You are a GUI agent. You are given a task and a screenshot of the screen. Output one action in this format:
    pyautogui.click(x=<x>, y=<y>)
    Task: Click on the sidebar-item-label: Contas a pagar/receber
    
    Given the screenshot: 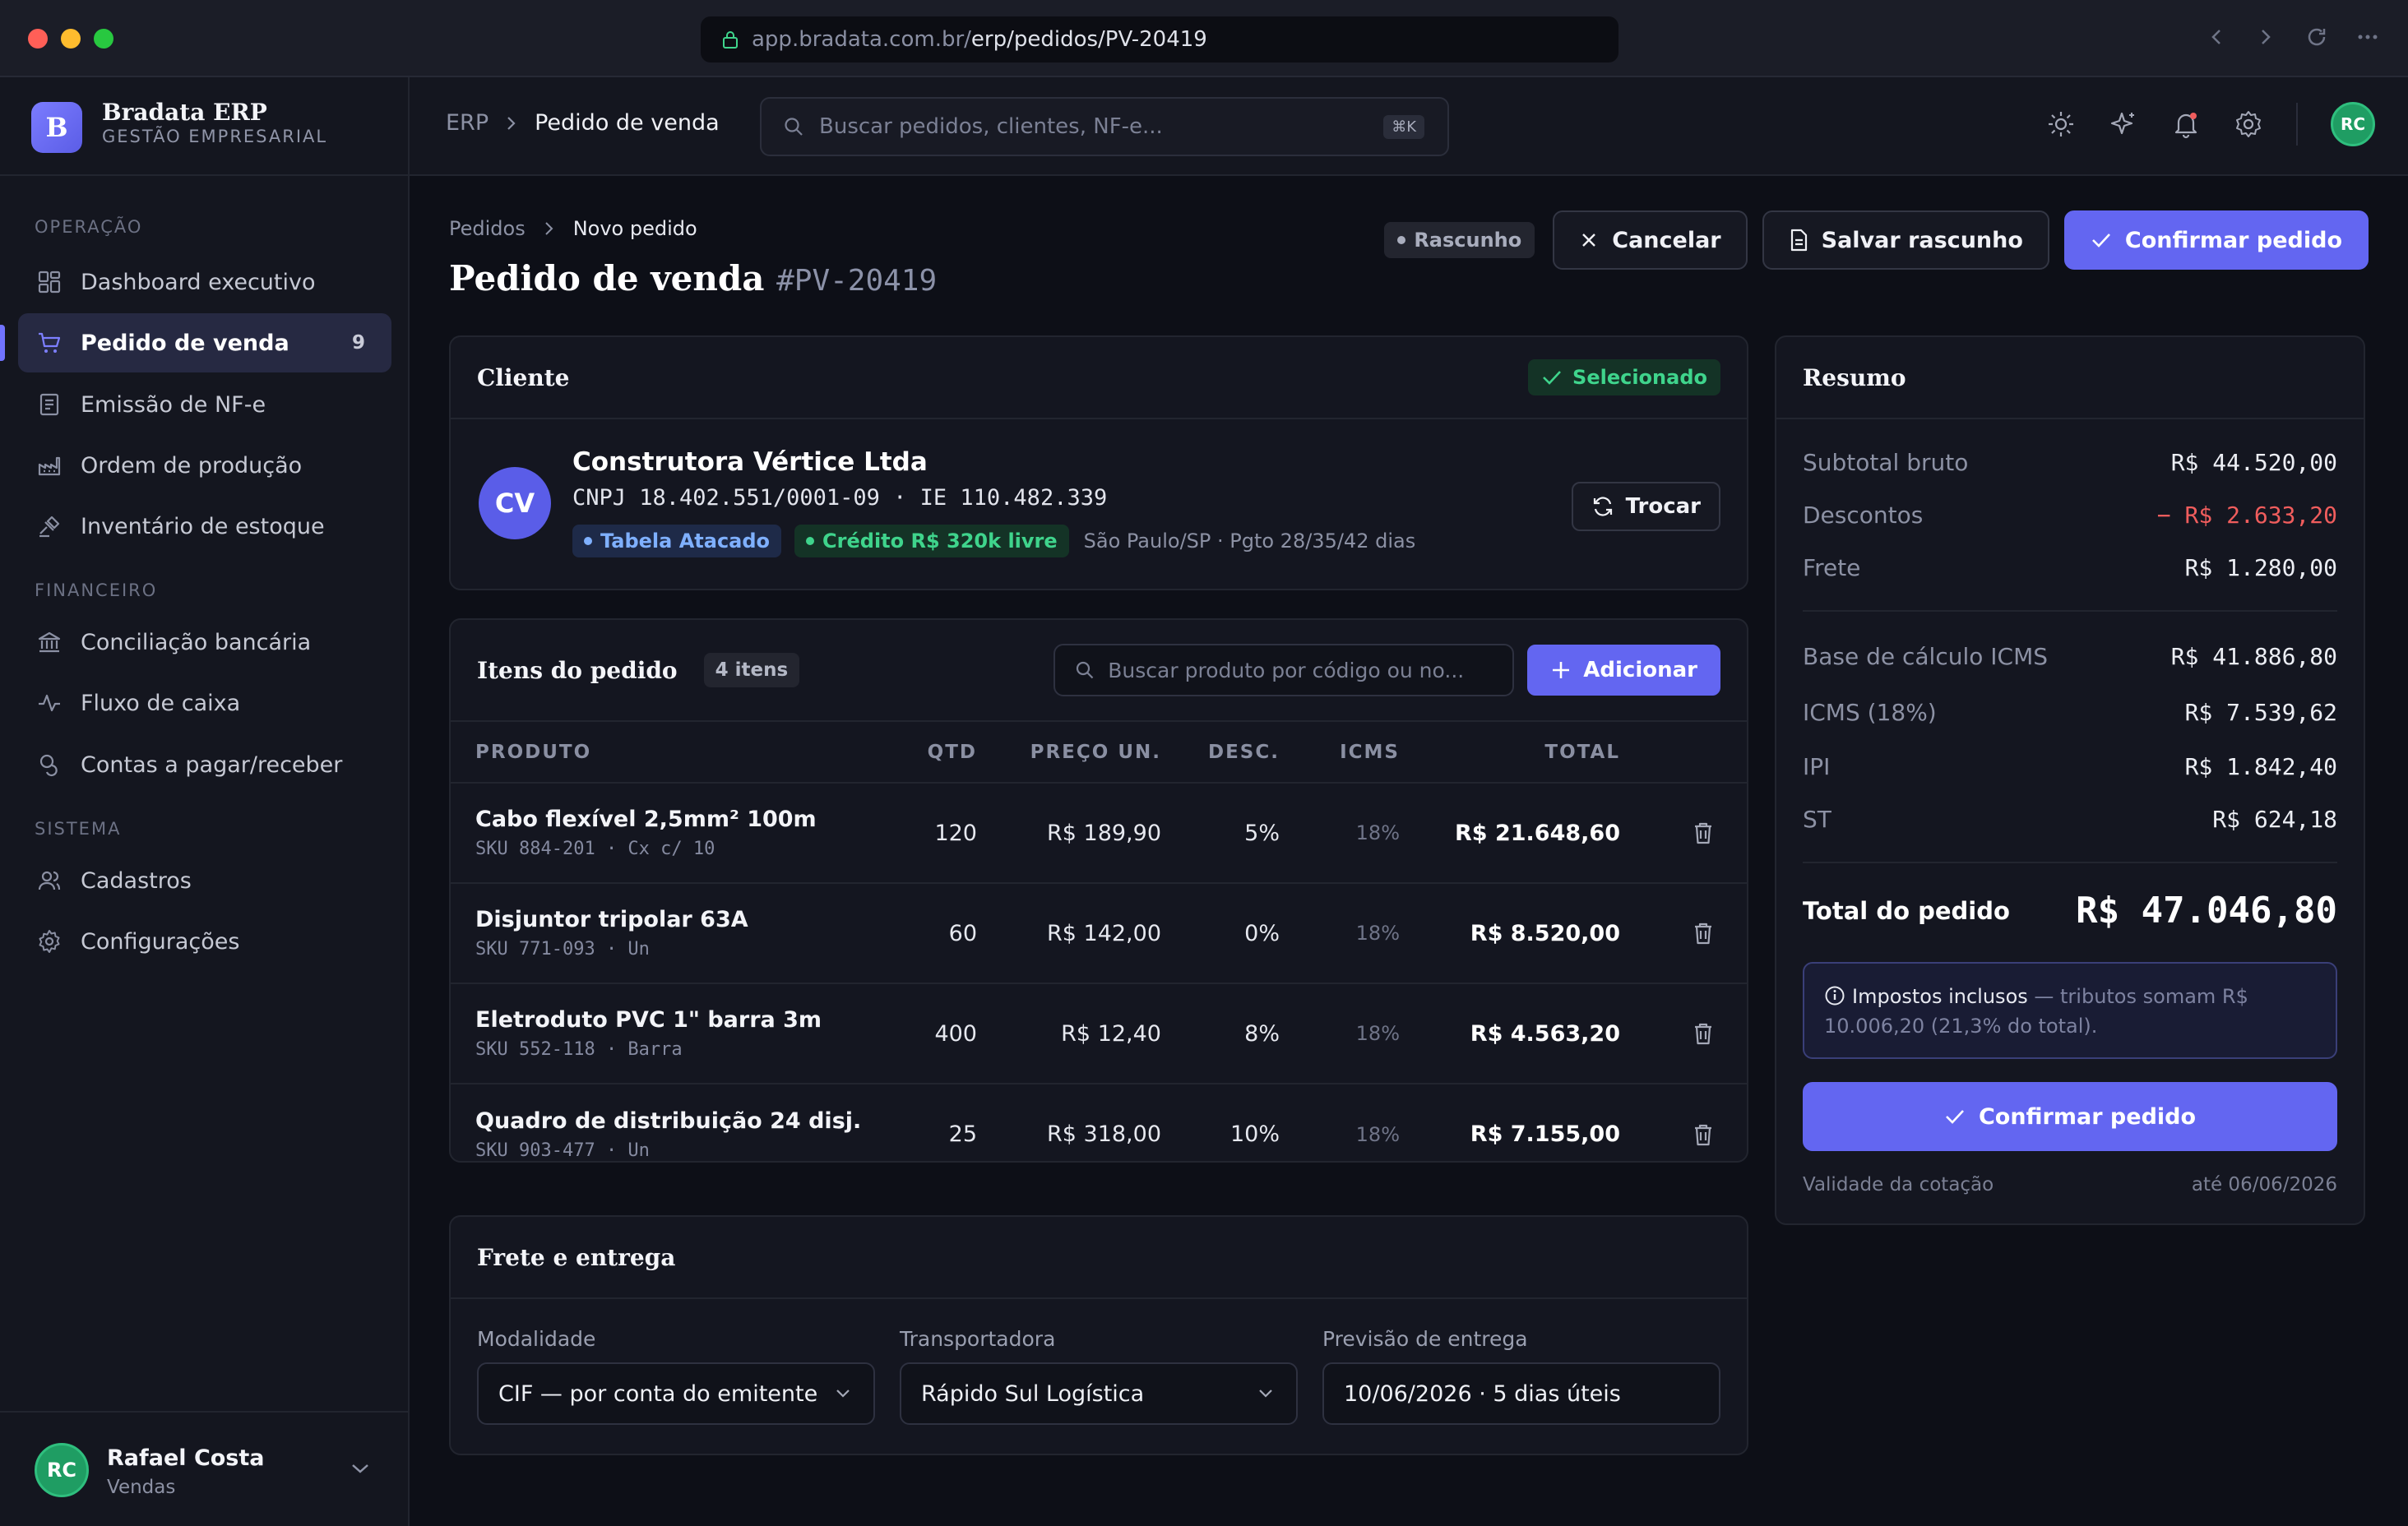 What is the action you would take?
    pyautogui.click(x=212, y=764)
    